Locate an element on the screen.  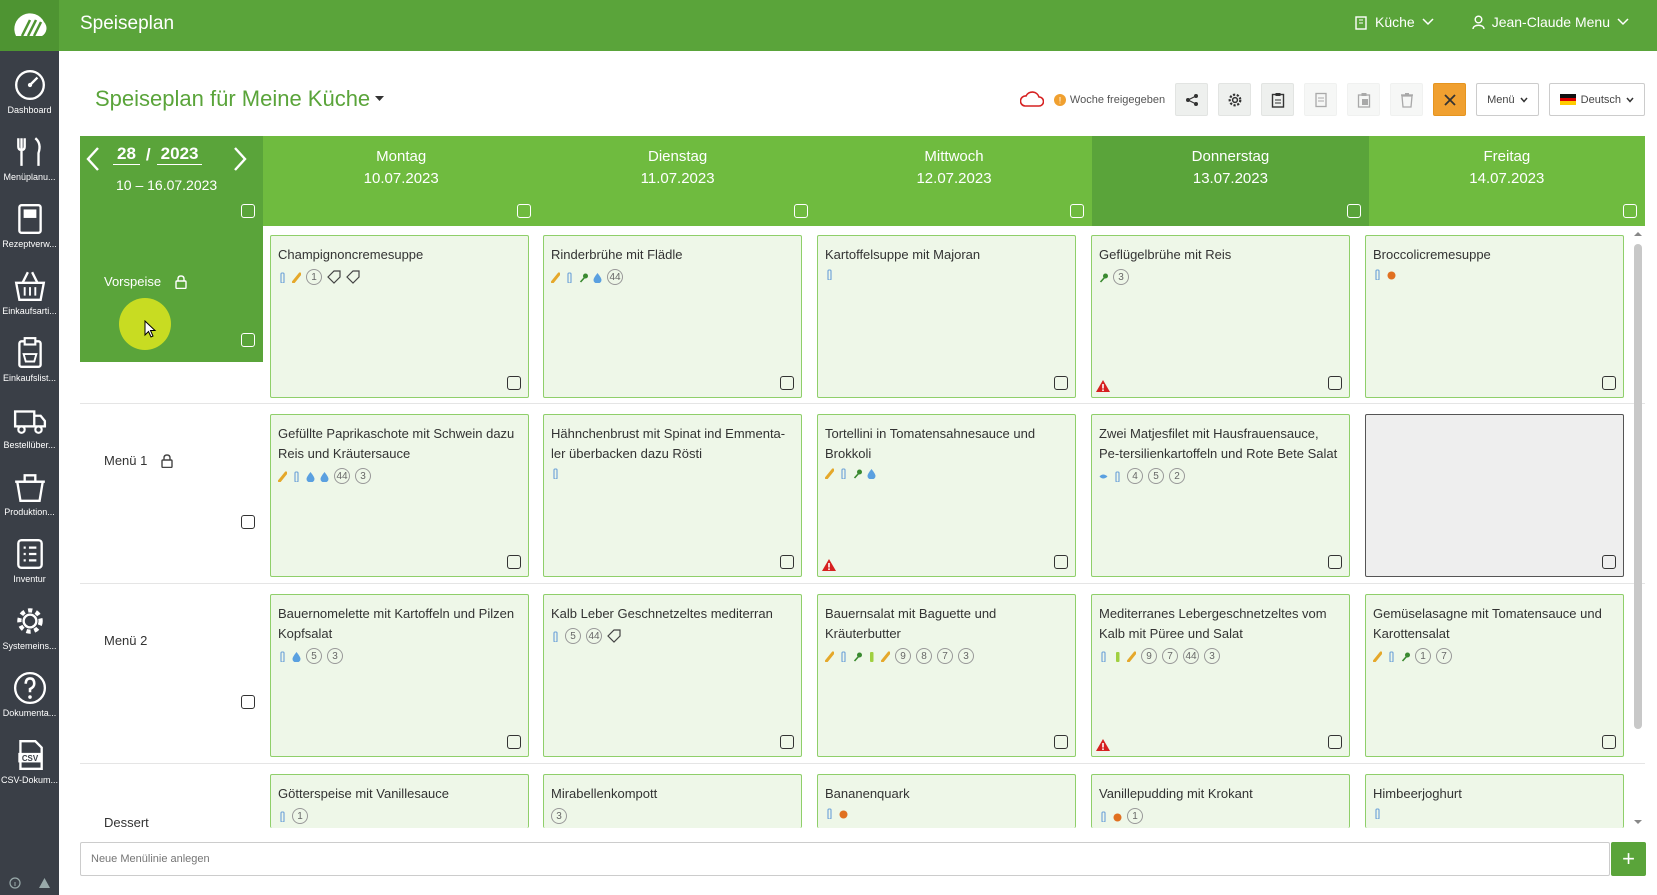
copy-button is located at coordinates (1321, 99).